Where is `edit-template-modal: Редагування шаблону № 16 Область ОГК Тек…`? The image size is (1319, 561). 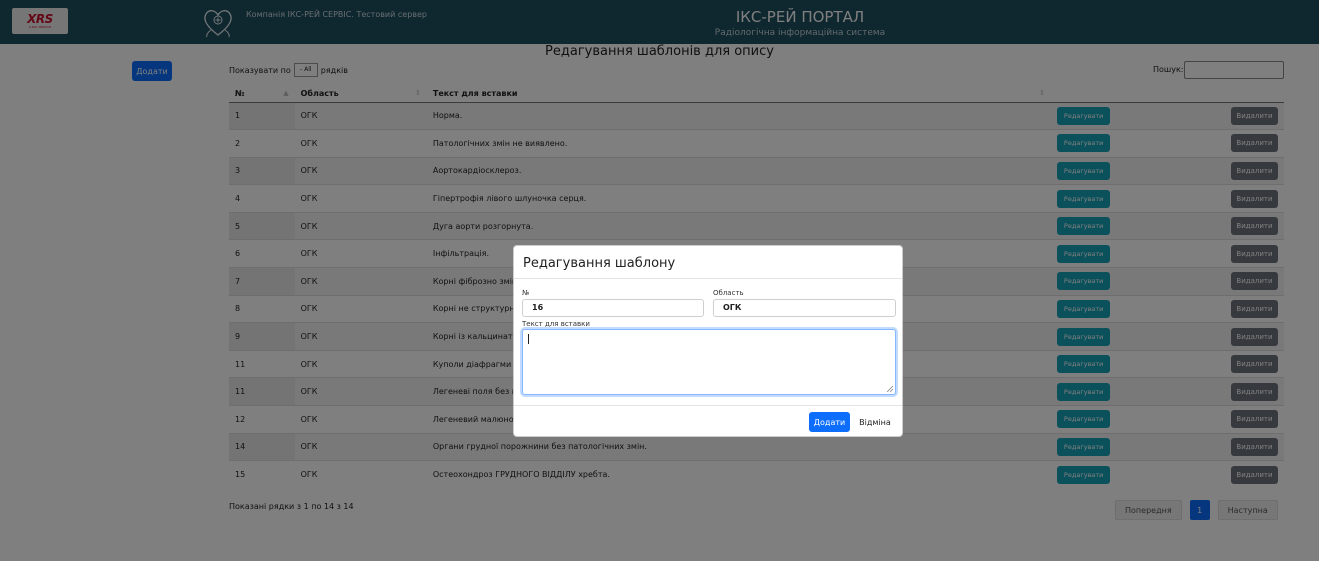
edit-template-modal: Редагування шаблону № 16 Область ОГК Тек… is located at coordinates (708, 341).